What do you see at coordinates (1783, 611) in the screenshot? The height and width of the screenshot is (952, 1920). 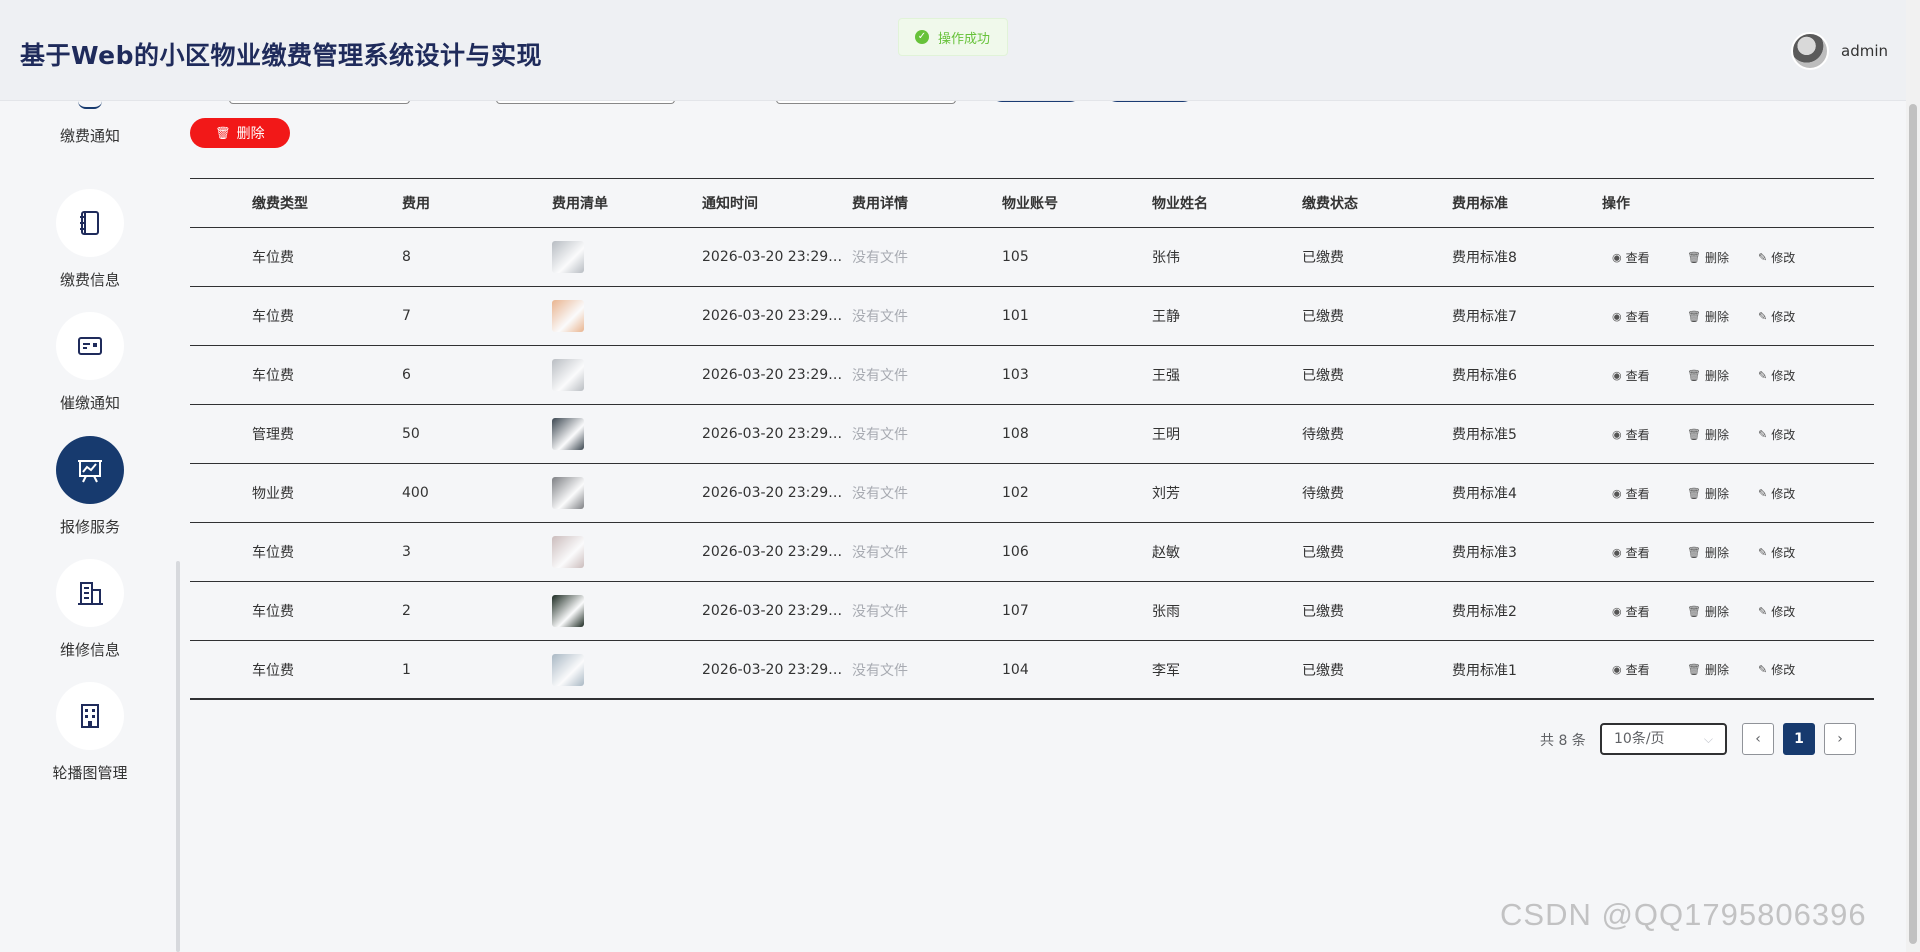 I see `edit-button-label: 修改` at bounding box center [1783, 611].